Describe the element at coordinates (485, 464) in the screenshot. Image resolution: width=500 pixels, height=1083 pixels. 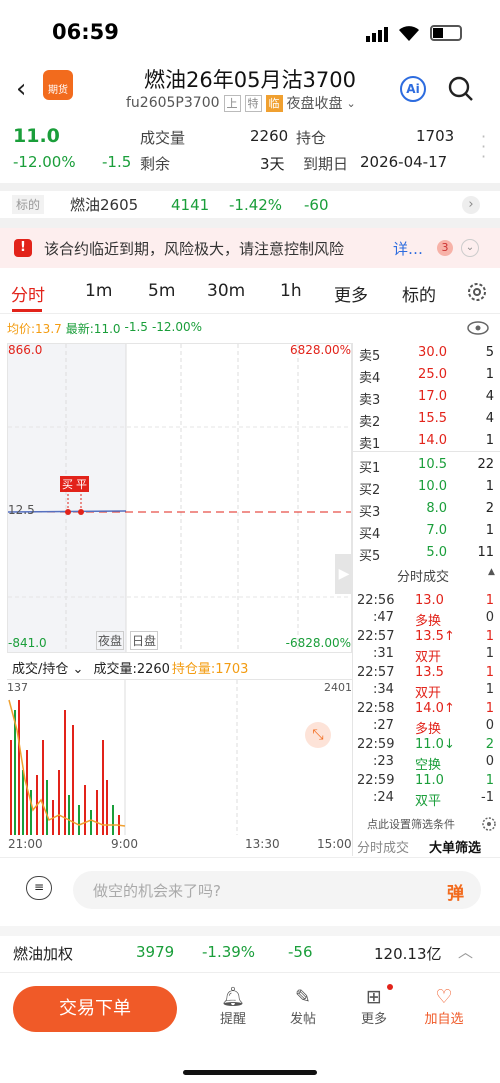
I see `bid-volume: 22` at that location.